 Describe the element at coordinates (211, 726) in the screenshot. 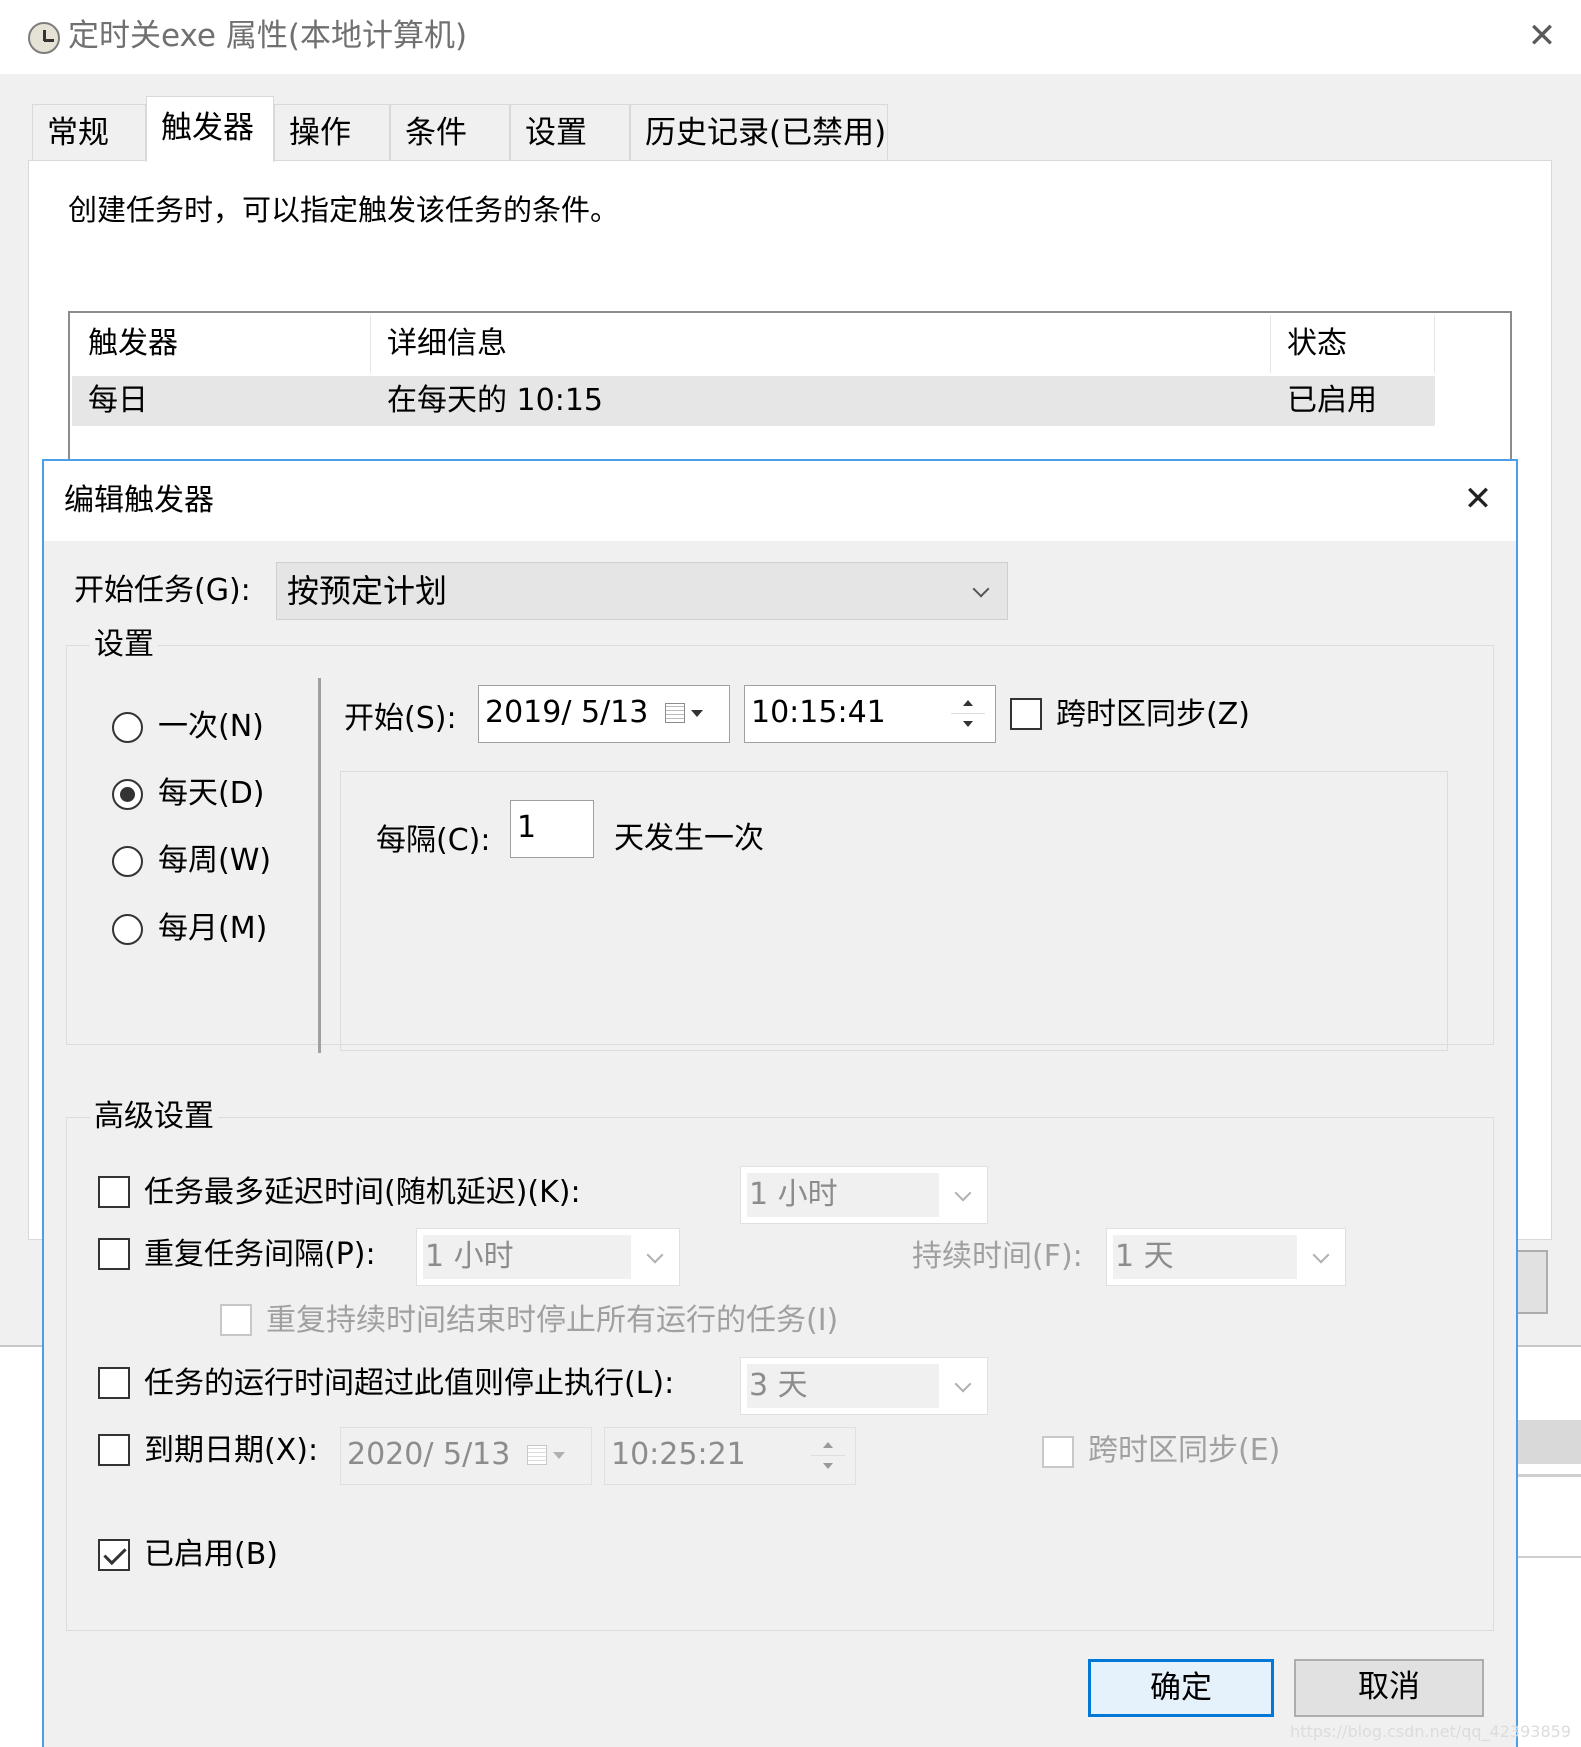

I see `radio-once-label: 一次(N)` at that location.